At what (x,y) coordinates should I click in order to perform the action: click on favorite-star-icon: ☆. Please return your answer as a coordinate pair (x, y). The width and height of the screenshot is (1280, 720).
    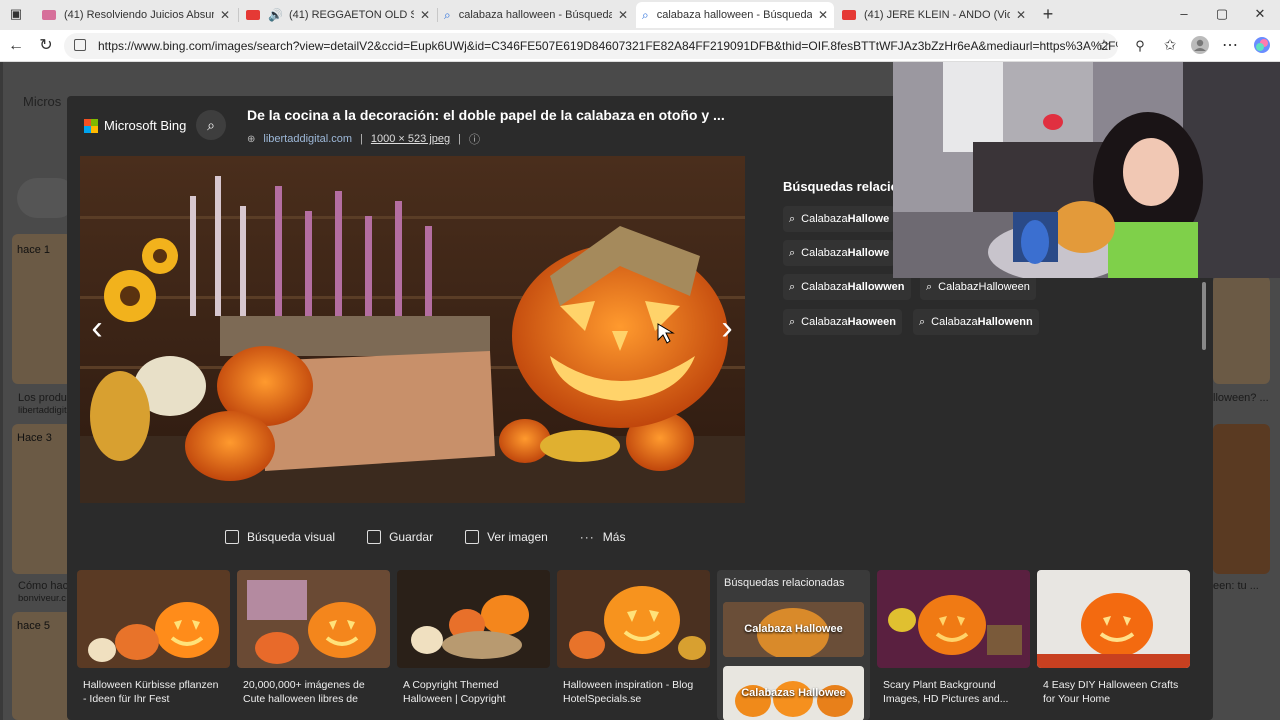
    Looking at the image, I should click on (1104, 46).